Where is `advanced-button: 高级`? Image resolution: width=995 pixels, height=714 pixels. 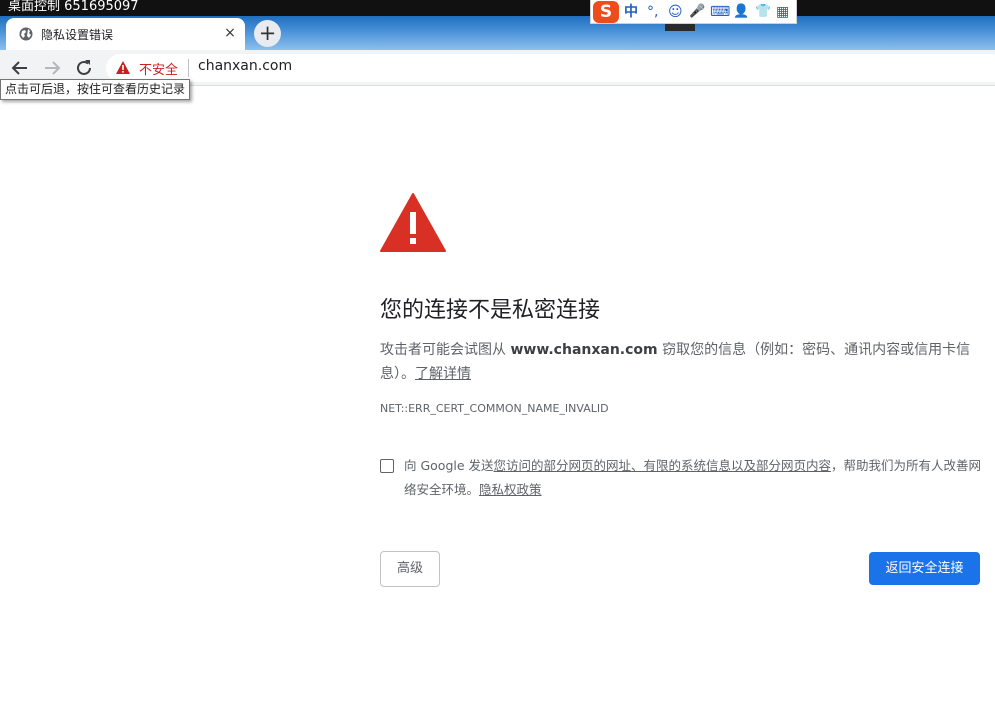 advanced-button: 高级 is located at coordinates (410, 569).